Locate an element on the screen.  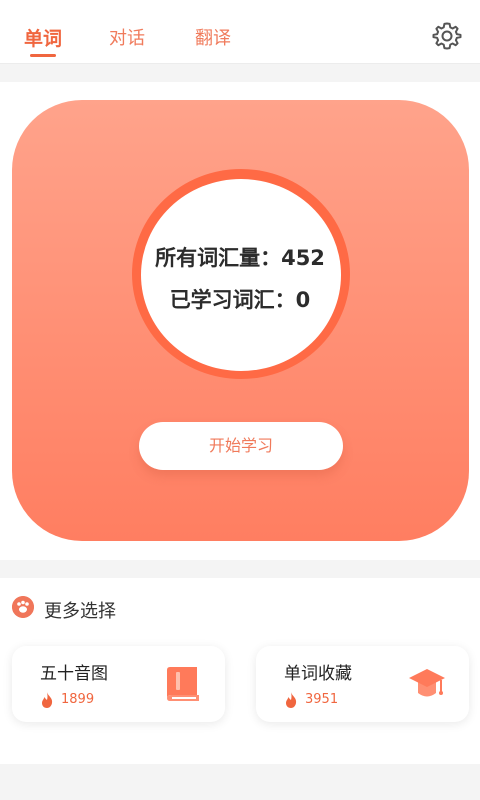
card-title: 五十音图 is located at coordinates (74, 674).